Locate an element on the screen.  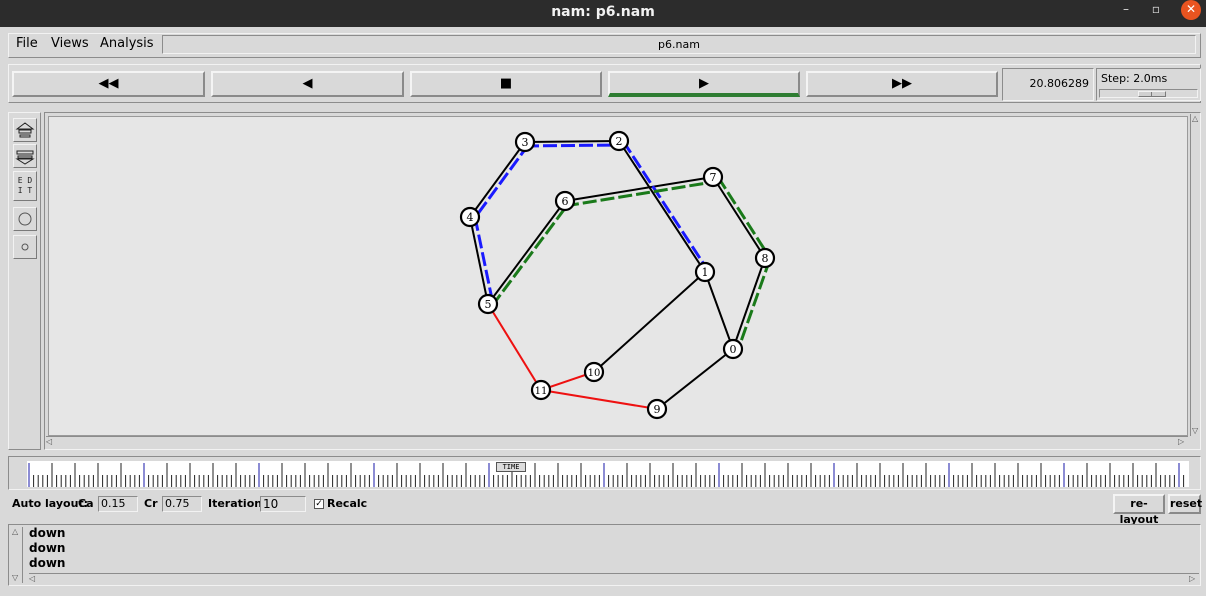
node-label: 5 is located at coordinates (488, 304).